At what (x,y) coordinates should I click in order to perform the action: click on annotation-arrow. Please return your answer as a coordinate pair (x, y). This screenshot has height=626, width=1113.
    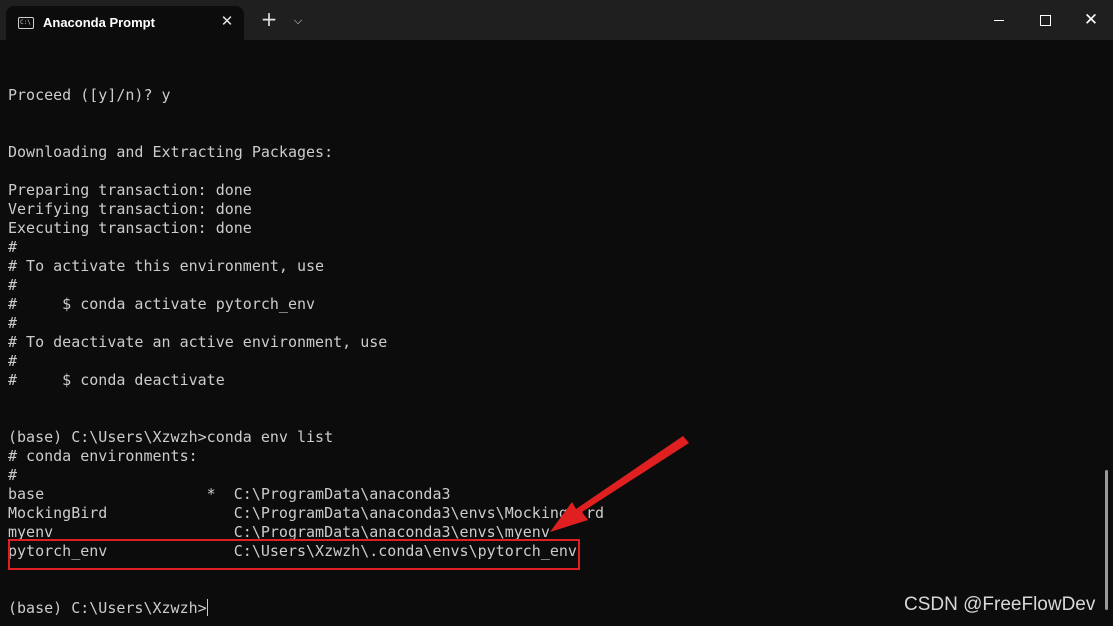
    Looking at the image, I should click on (619, 484).